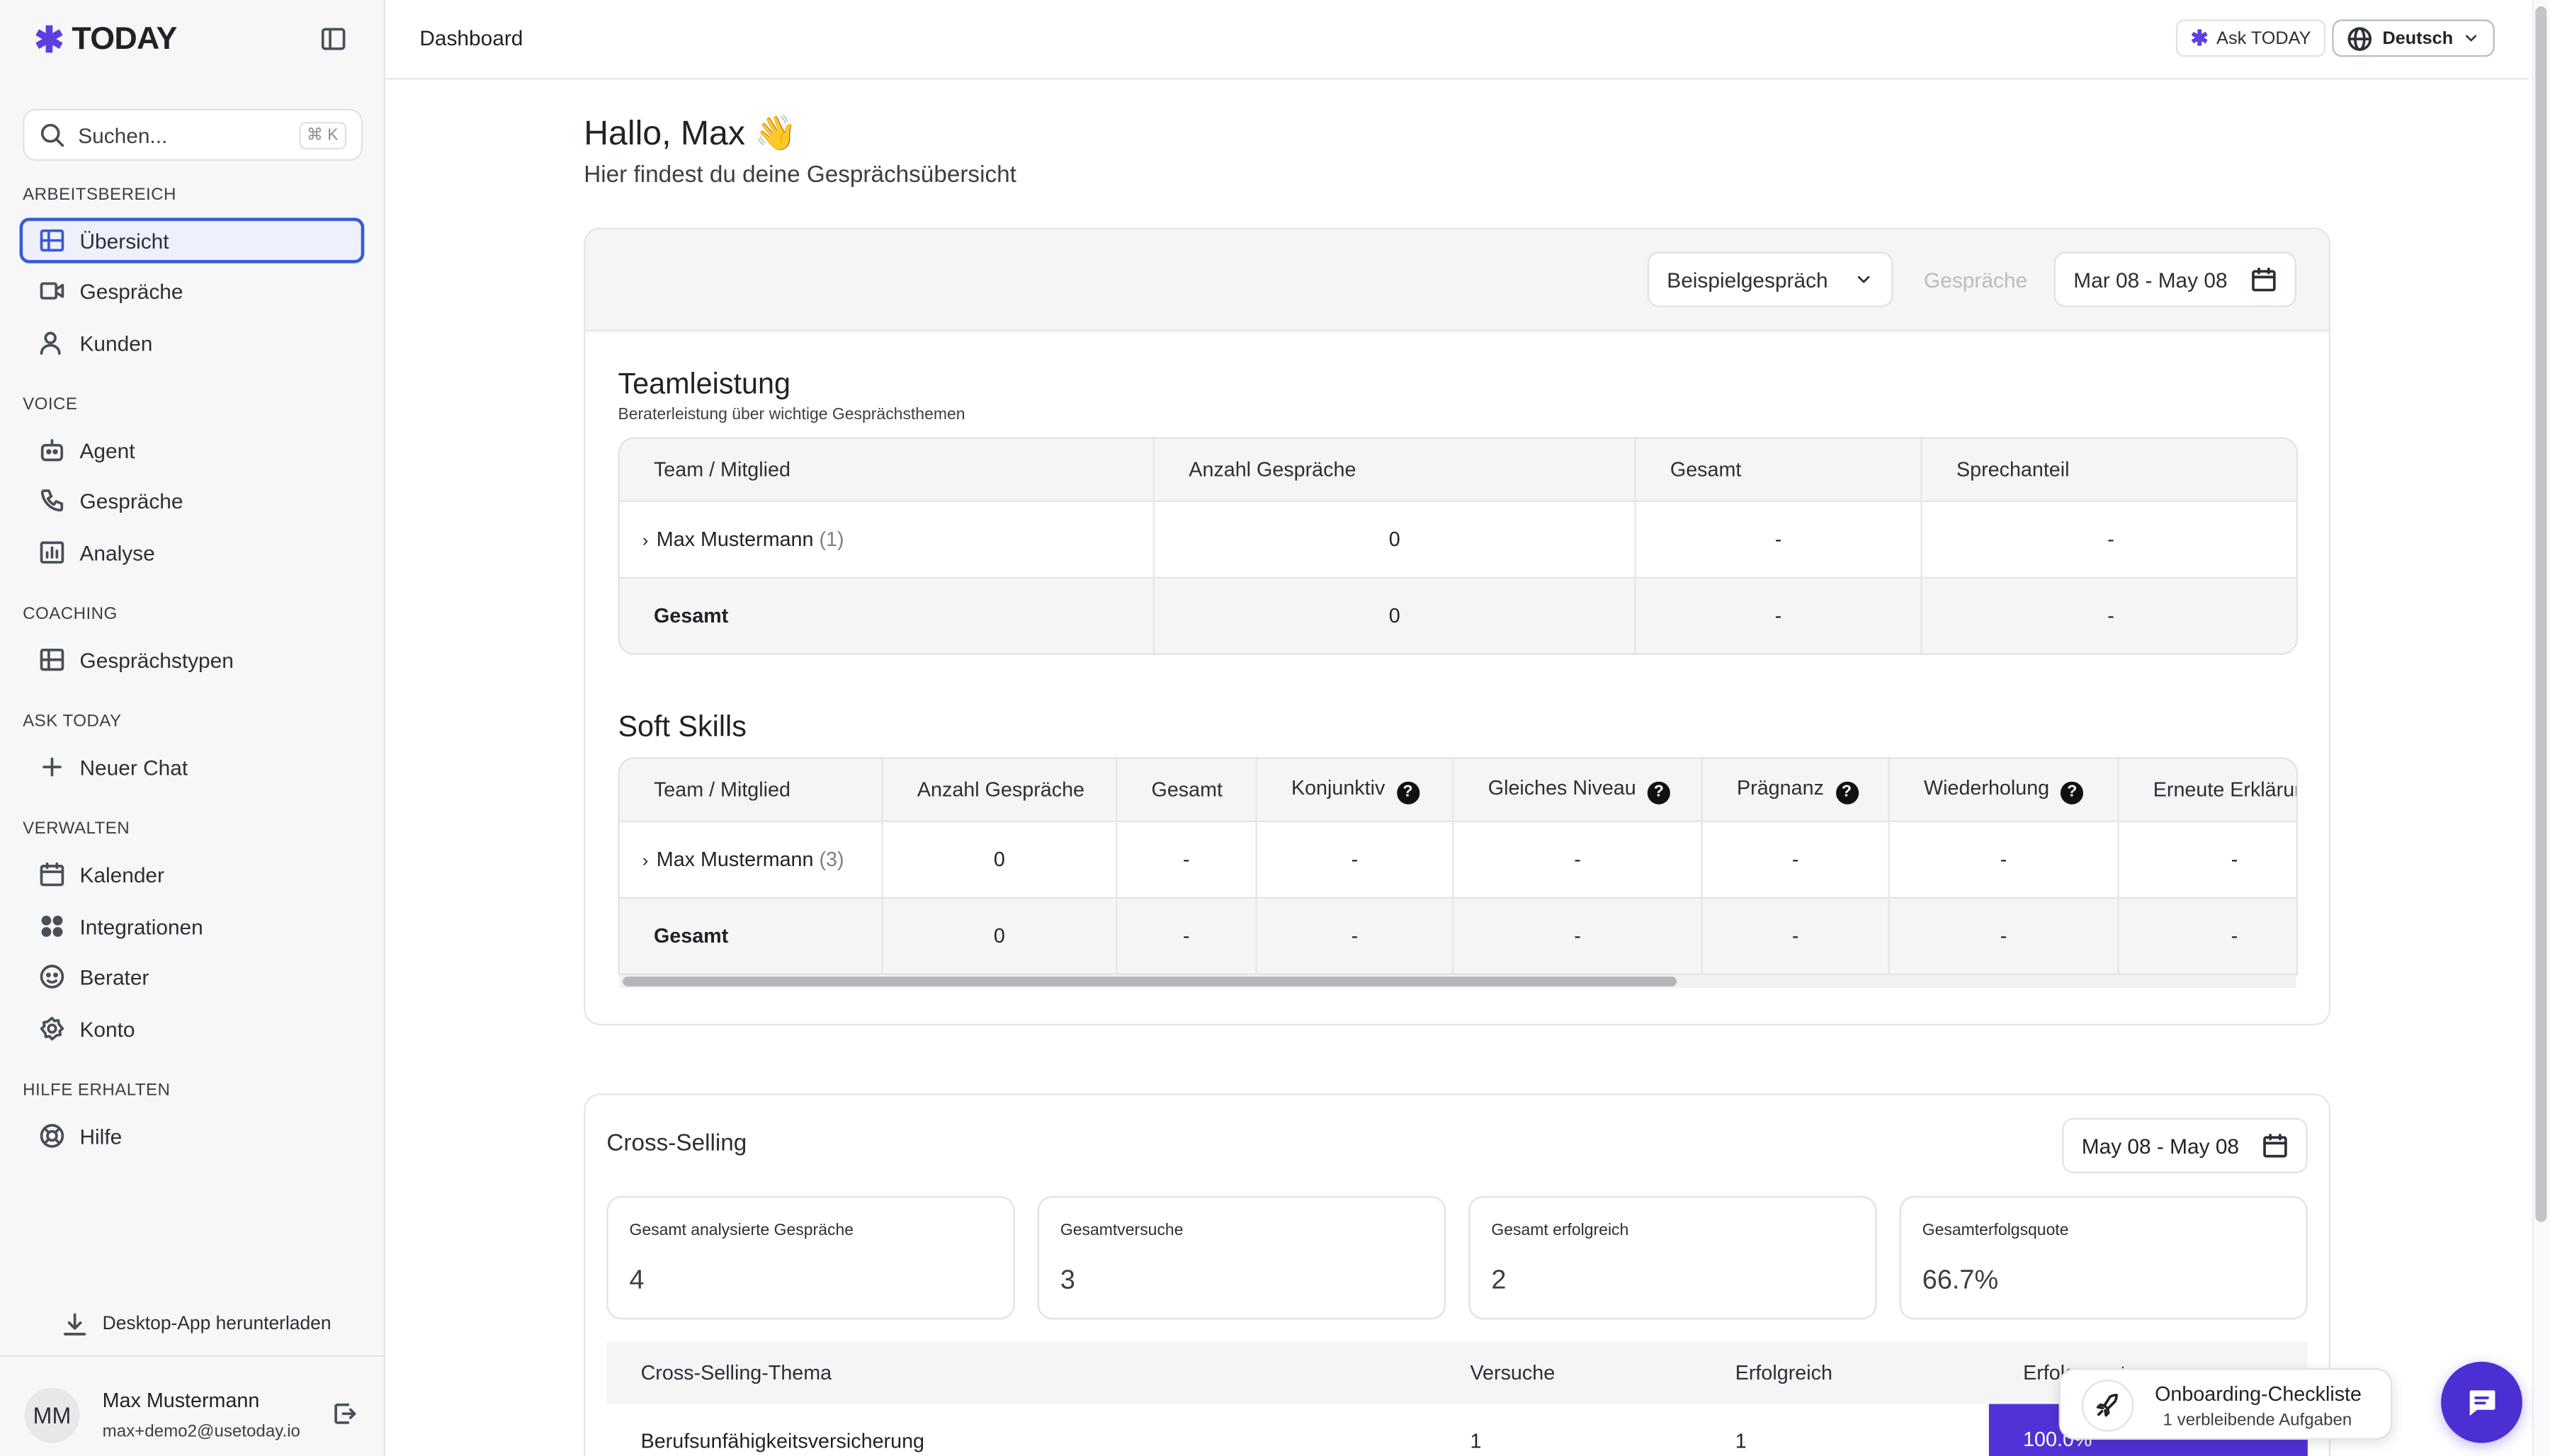 The image size is (2550, 1456). I want to click on member-count: (1), so click(832, 540).